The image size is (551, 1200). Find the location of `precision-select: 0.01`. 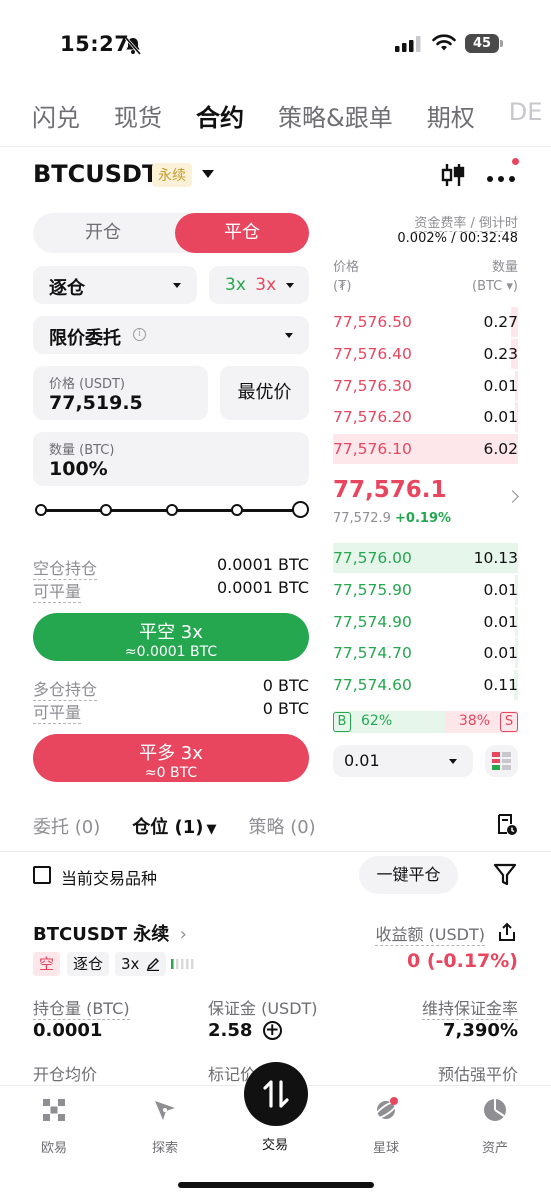

precision-select: 0.01 is located at coordinates (403, 761).